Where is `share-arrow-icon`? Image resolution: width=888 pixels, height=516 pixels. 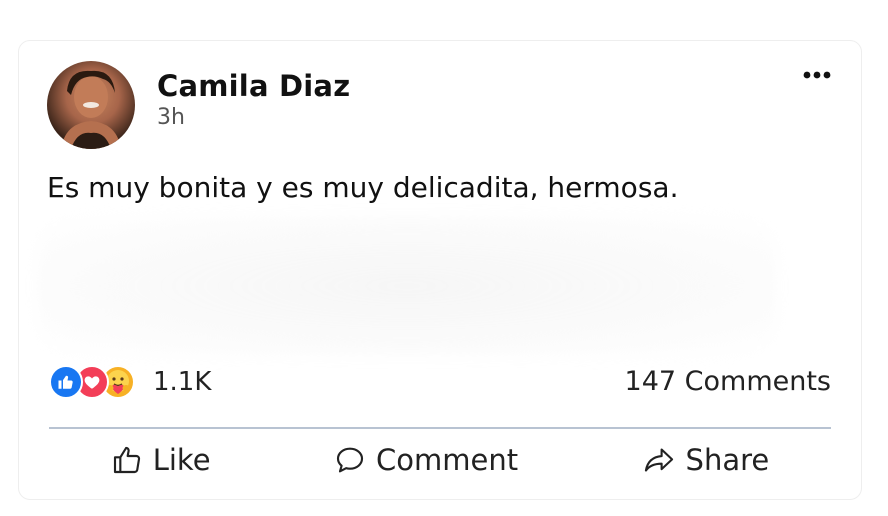
share-arrow-icon is located at coordinates (658, 460).